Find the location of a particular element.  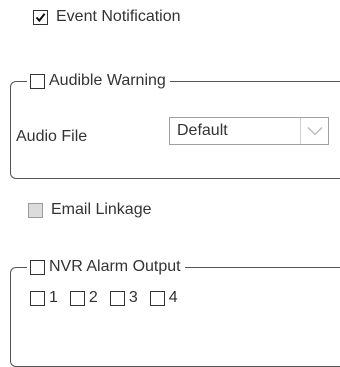

nvr-alarm-output-label: NVR Alarm Output is located at coordinates (115, 266).